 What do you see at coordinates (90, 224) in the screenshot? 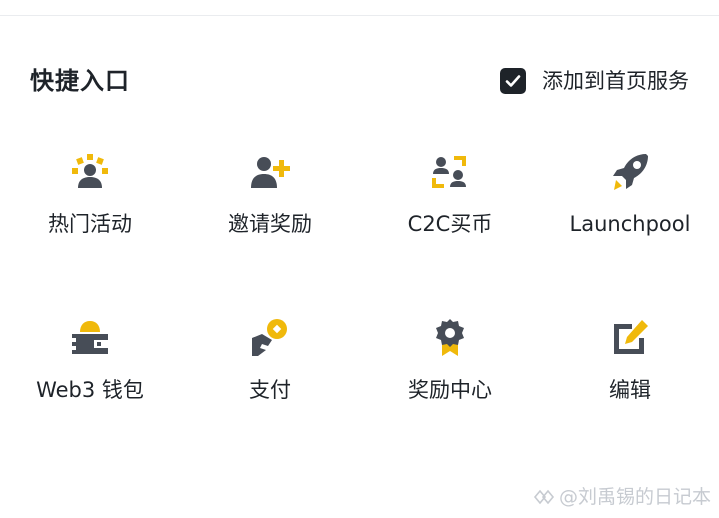
I see `shortcut-label: 热门活动` at bounding box center [90, 224].